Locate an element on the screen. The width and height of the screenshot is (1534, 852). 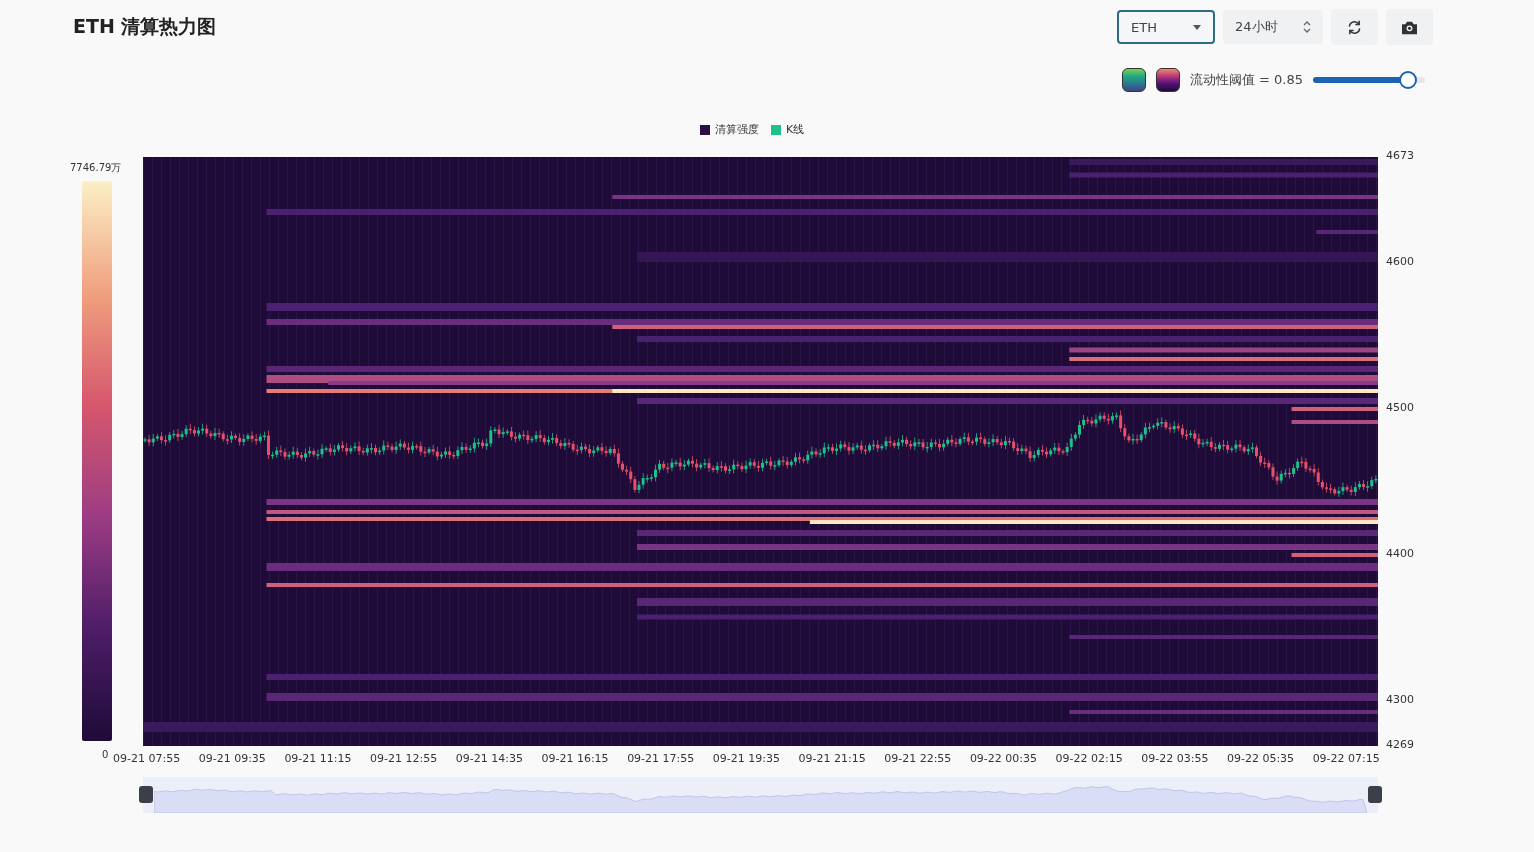
x-axis-label: 09-21 09:35 is located at coordinates (232, 758).